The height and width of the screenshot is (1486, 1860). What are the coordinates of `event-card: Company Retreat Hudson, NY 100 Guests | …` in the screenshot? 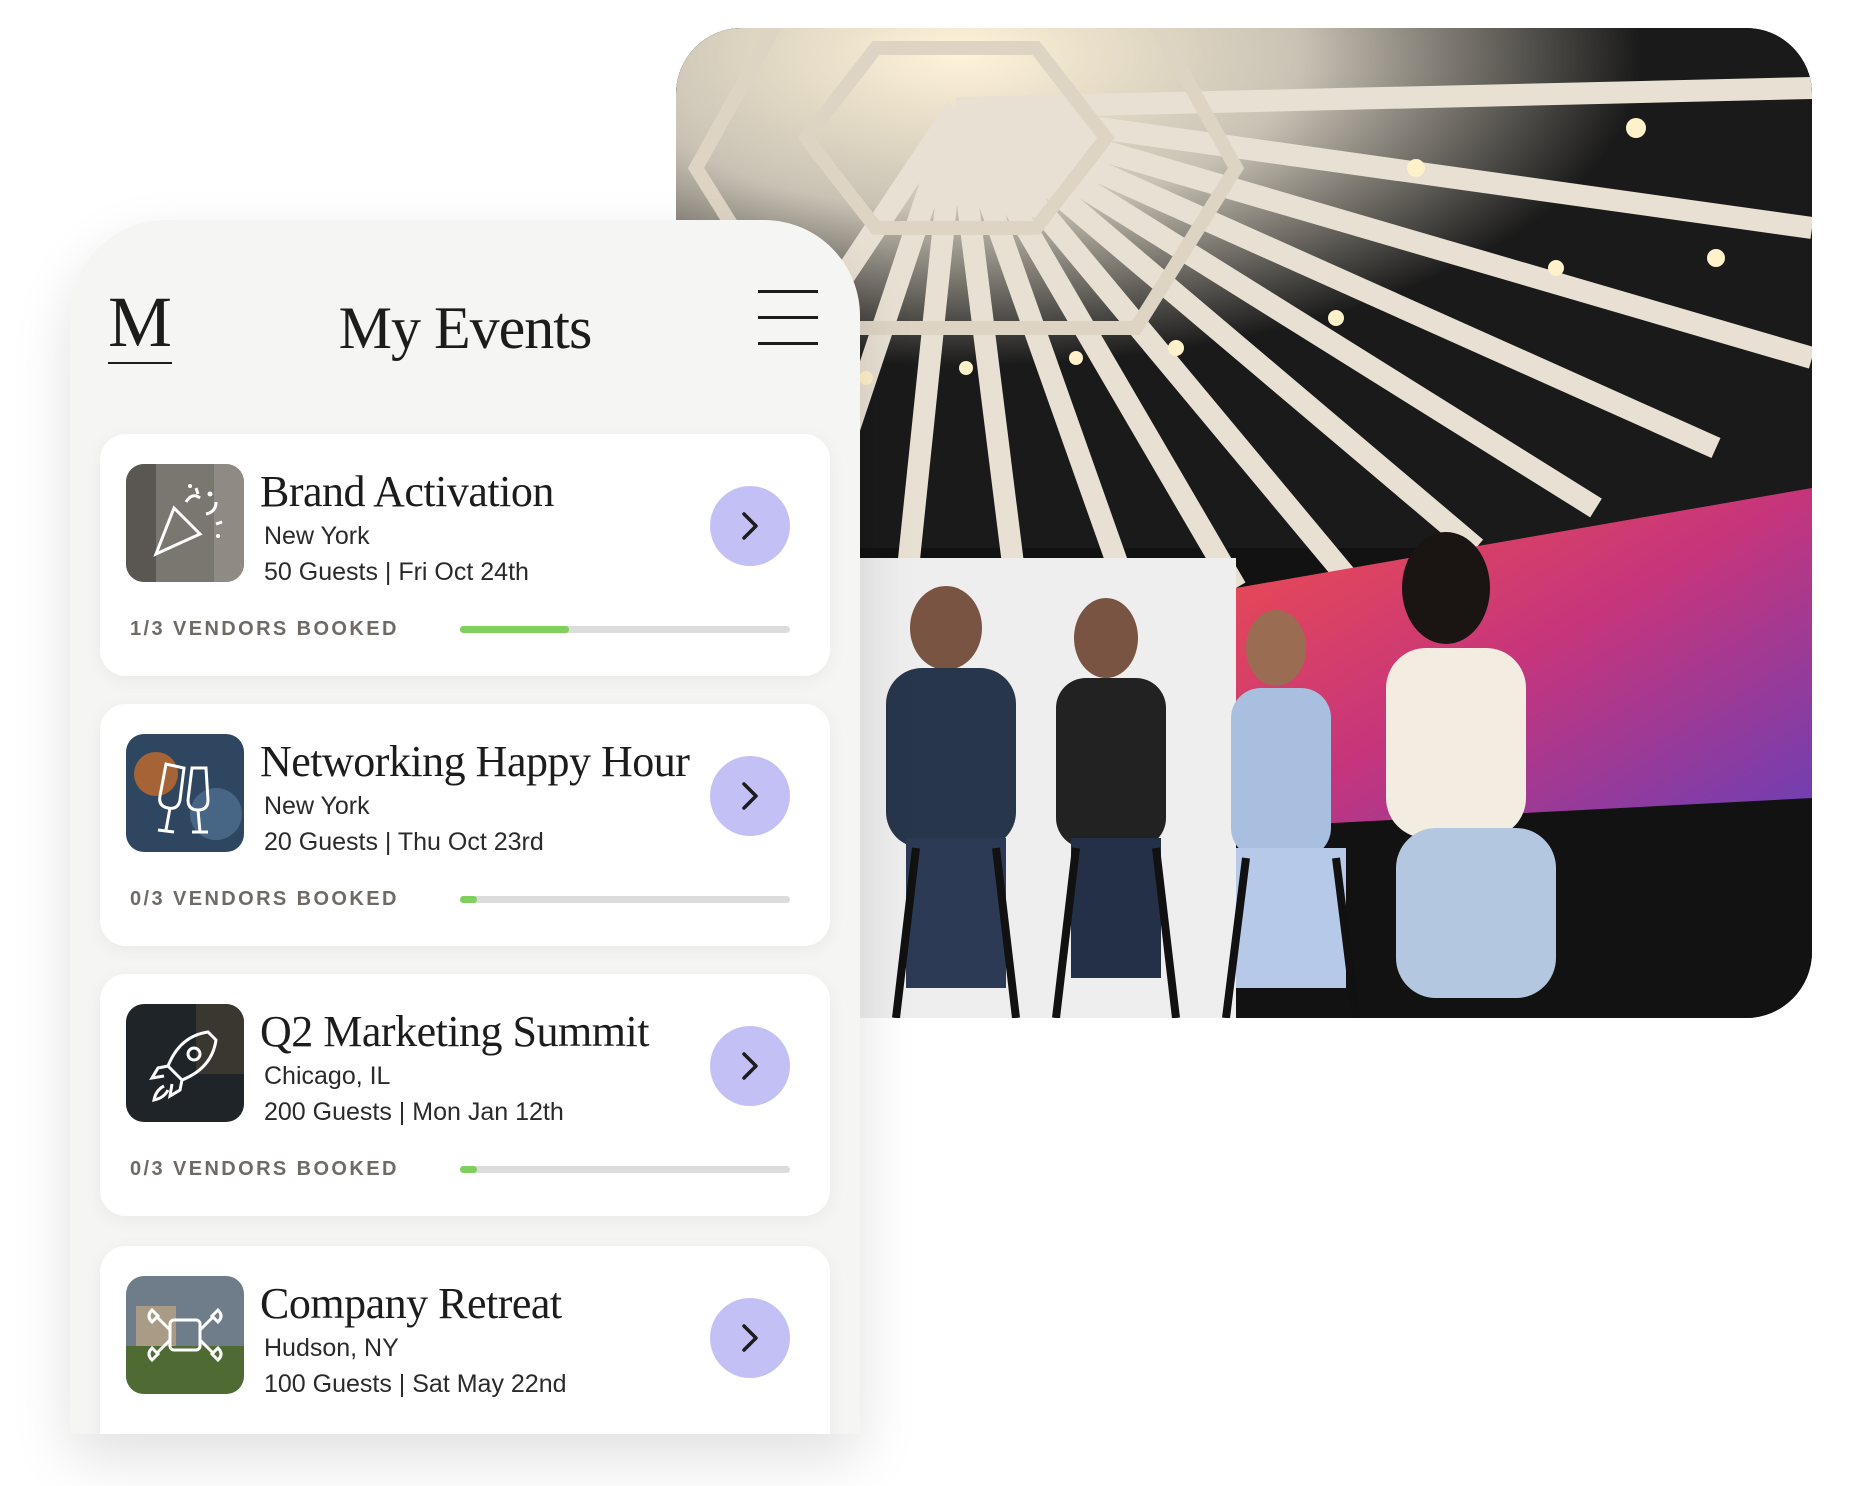 It's located at (465, 1340).